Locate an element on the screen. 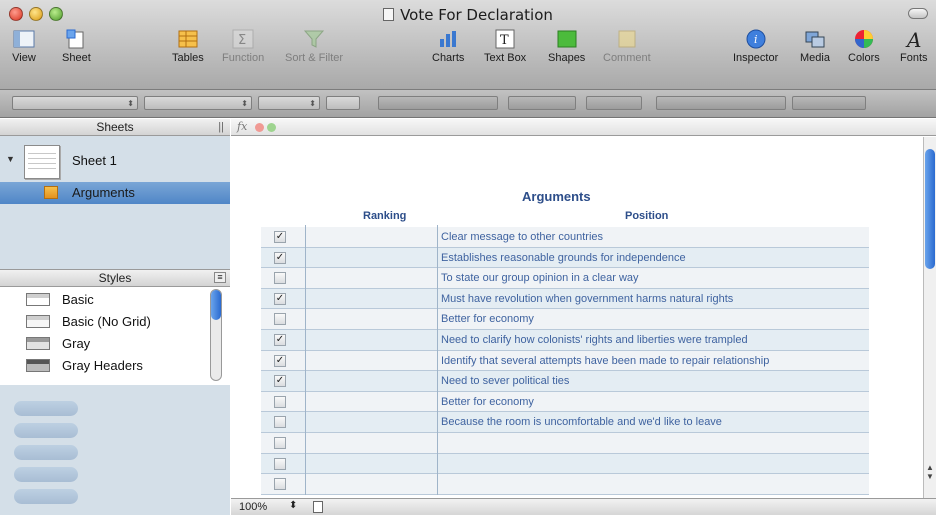  column-header-position: Position is located at coordinates (646, 216).